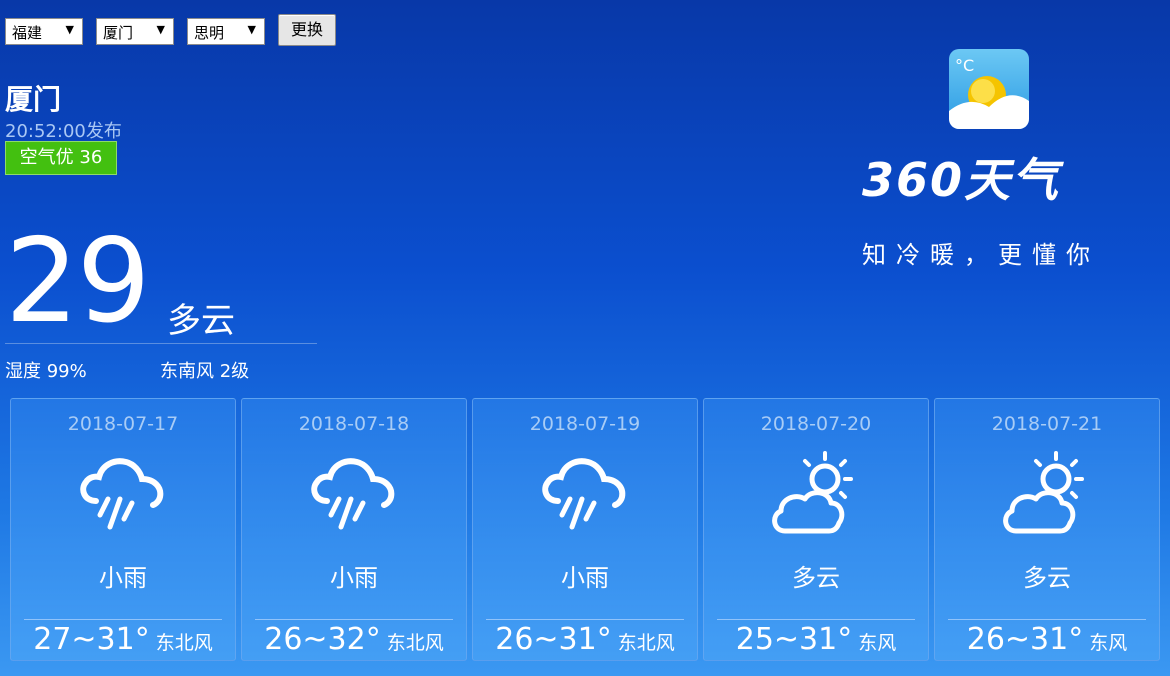  What do you see at coordinates (961, 180) in the screenshot?
I see `brand-logo: 360天气` at bounding box center [961, 180].